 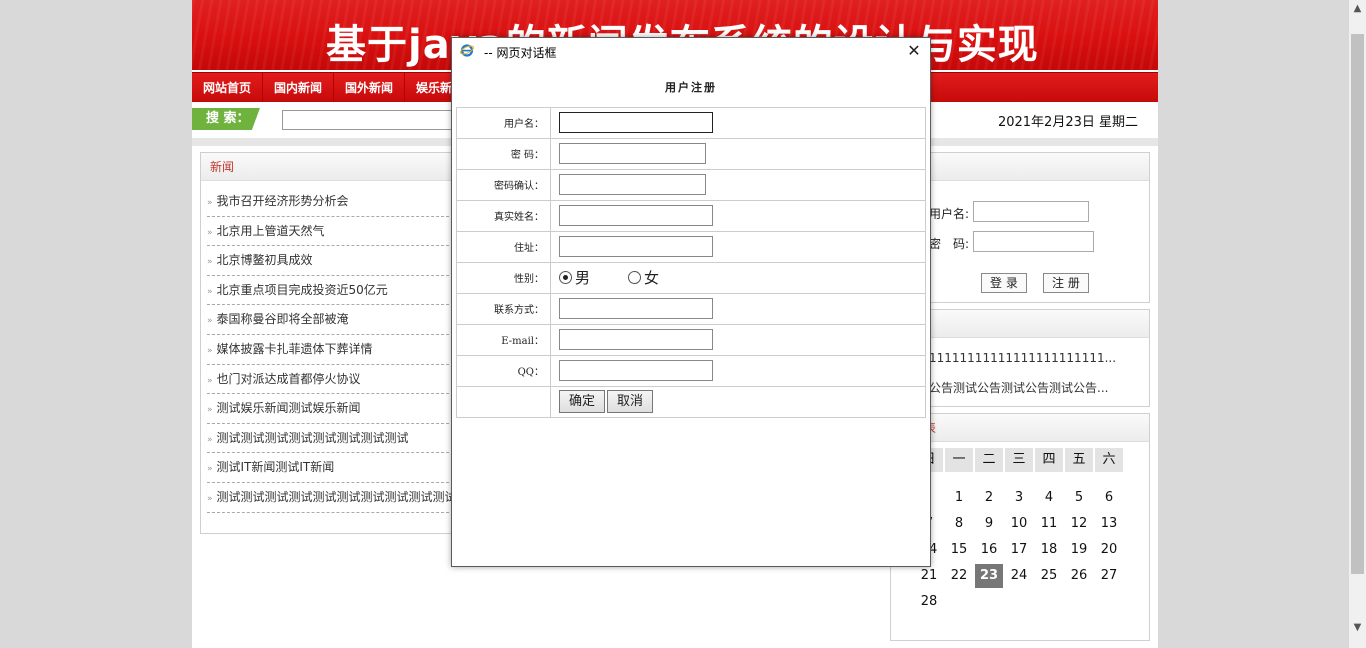 I want to click on password-field, so click(x=632, y=153).